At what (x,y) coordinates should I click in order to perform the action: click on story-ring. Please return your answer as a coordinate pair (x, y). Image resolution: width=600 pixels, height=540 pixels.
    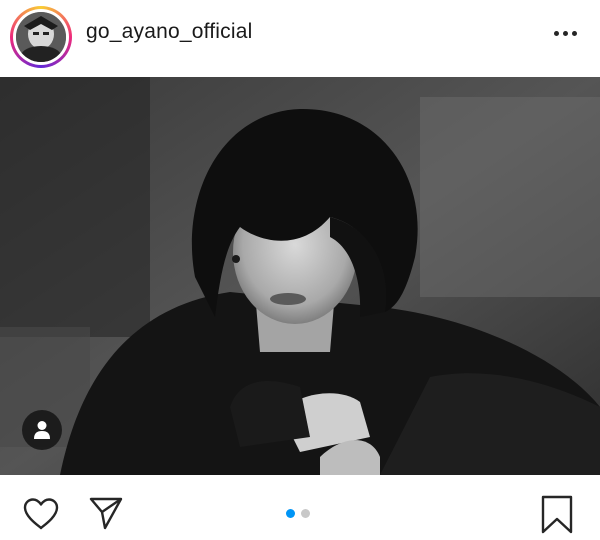
    Looking at the image, I should click on (41, 37).